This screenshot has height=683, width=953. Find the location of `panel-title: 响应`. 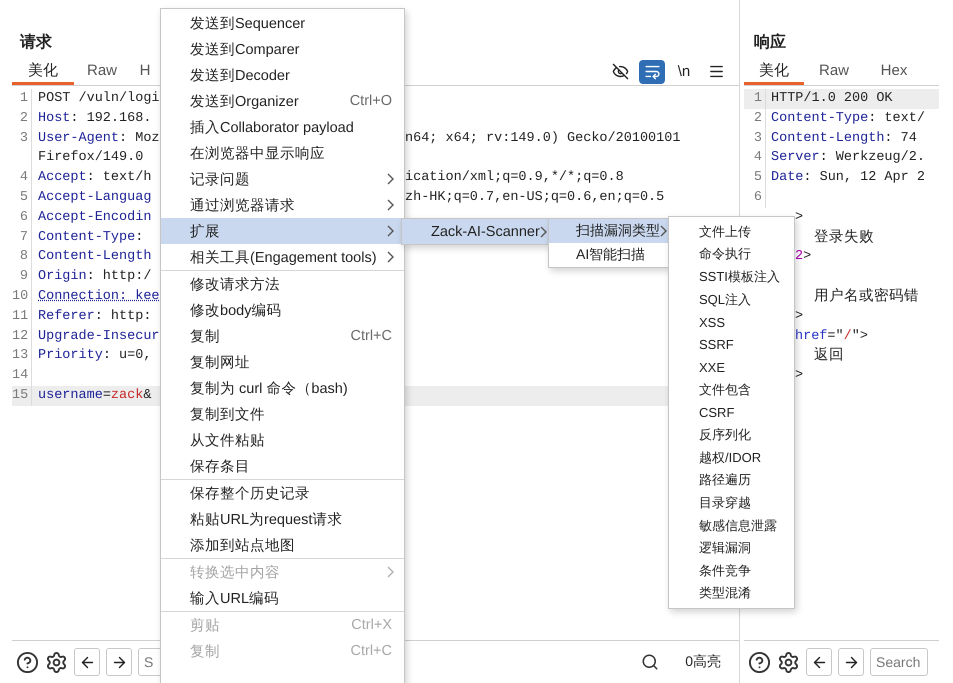

panel-title: 响应 is located at coordinates (770, 43).